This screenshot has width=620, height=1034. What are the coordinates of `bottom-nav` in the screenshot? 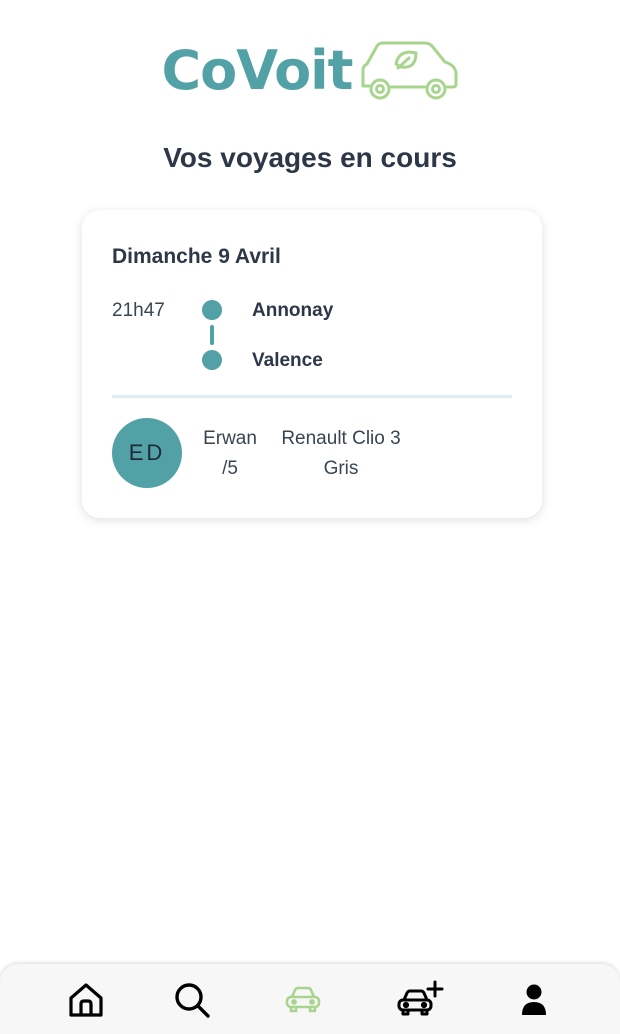 It's located at (310, 999).